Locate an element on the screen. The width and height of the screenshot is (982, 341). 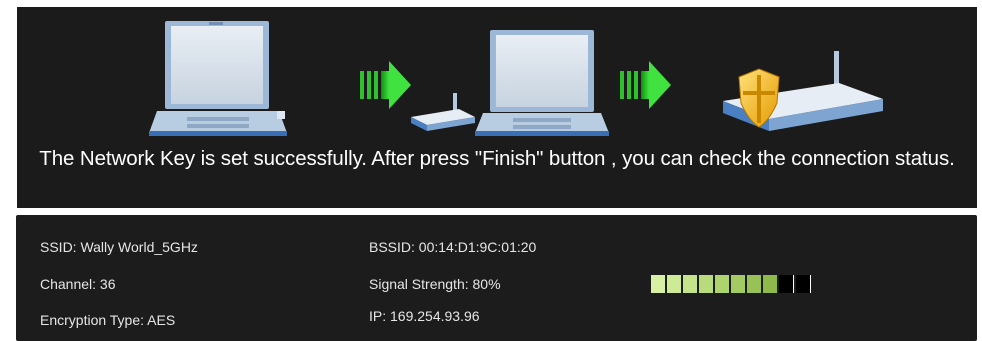
bssid-text: BSSID: 00:14:D1:9C:01:20 is located at coordinates (453, 247).